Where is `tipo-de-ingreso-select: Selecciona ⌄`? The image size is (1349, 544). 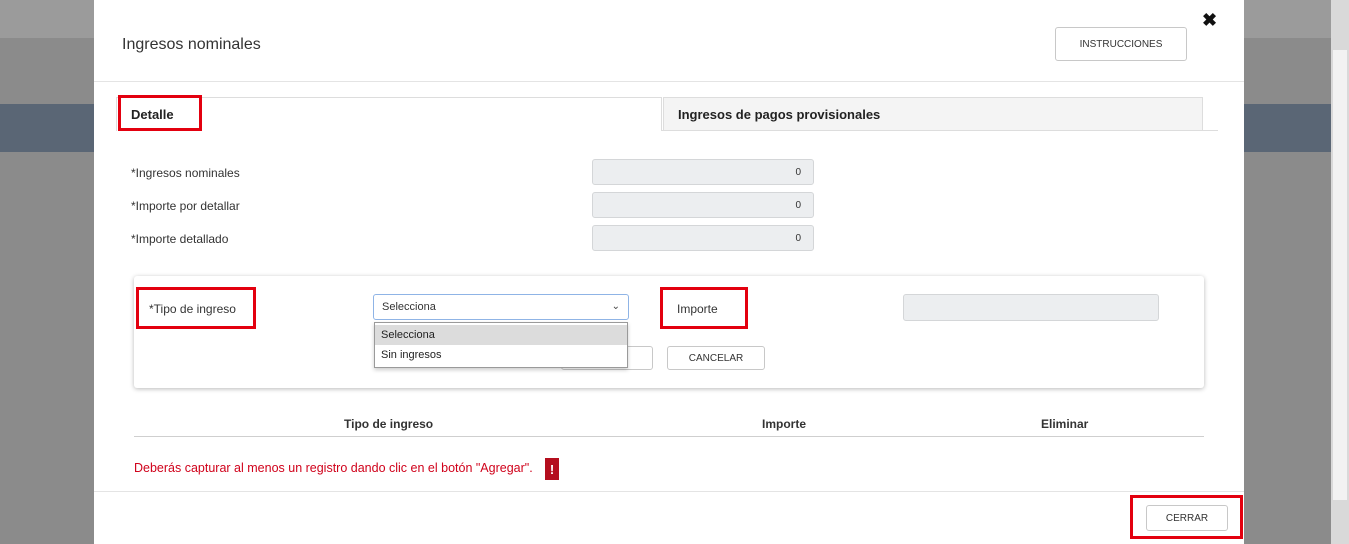
tipo-de-ingreso-select: Selecciona ⌄ is located at coordinates (501, 307).